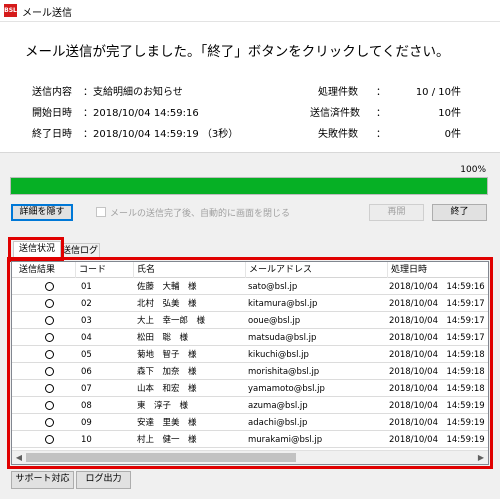 This screenshot has width=500, height=499. I want to click on app-logo-icon: BSL, so click(10, 10).